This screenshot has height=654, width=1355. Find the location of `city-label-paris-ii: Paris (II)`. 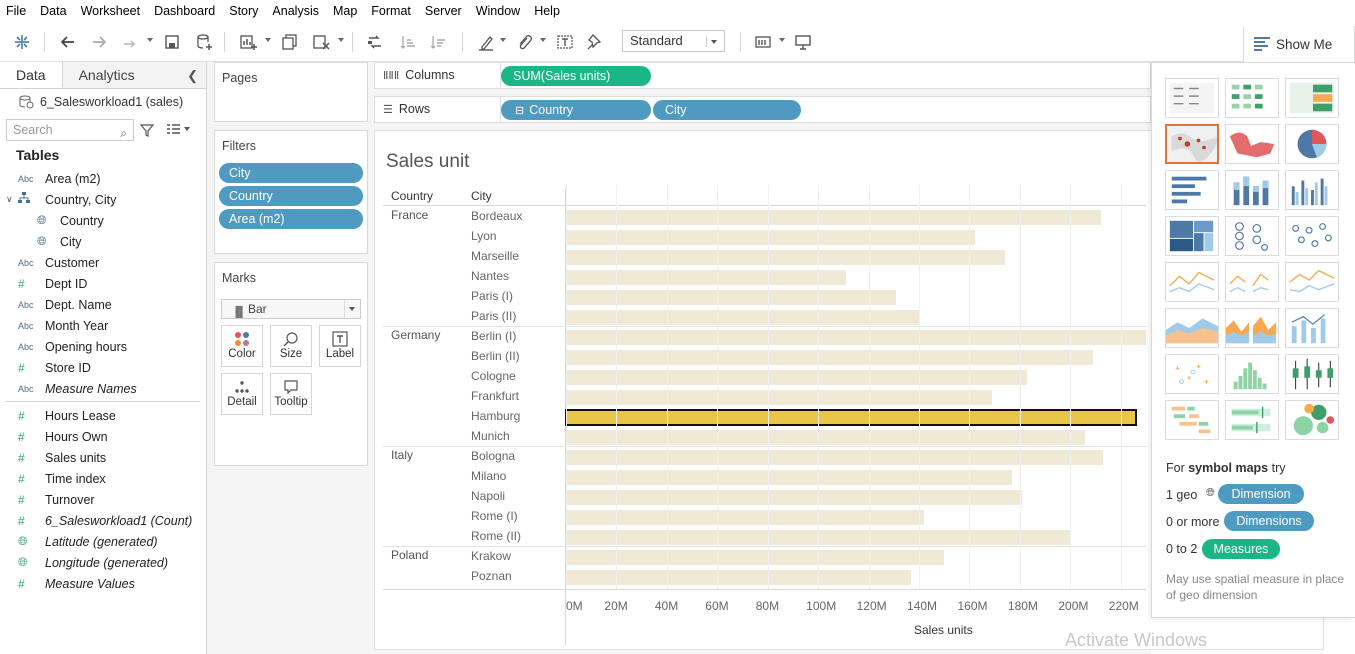

city-label-paris-ii: Paris (II) is located at coordinates (493, 316).